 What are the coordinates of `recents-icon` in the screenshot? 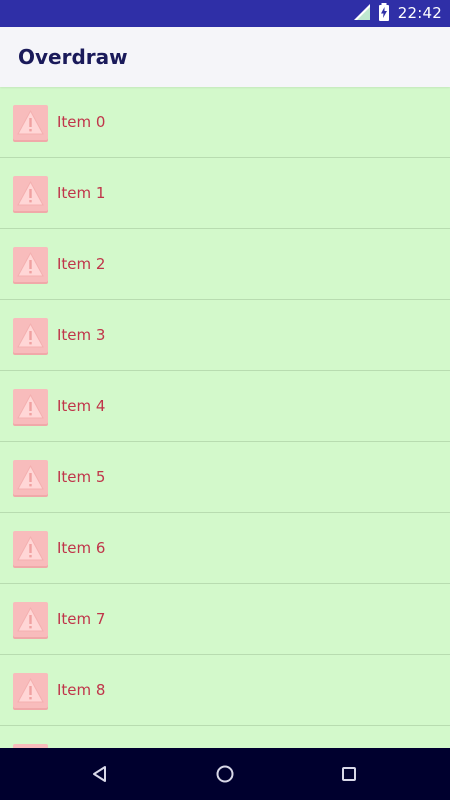 It's located at (349, 774).